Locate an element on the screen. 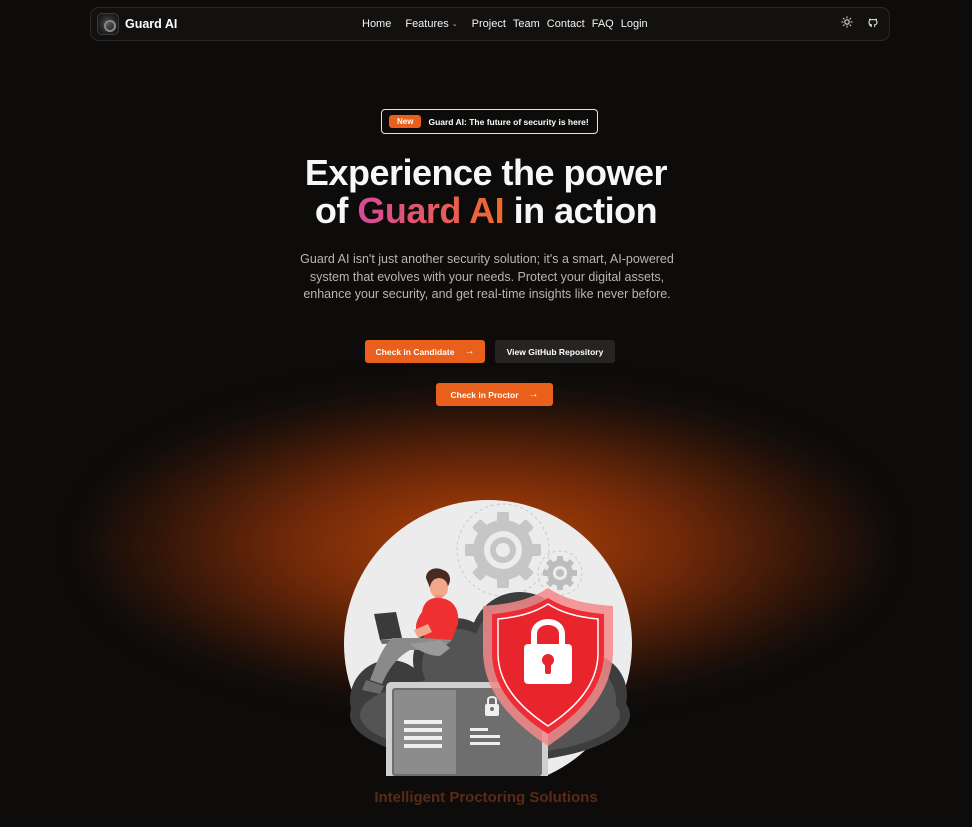  view-github-button: View GitHub Repository is located at coordinates (555, 351).